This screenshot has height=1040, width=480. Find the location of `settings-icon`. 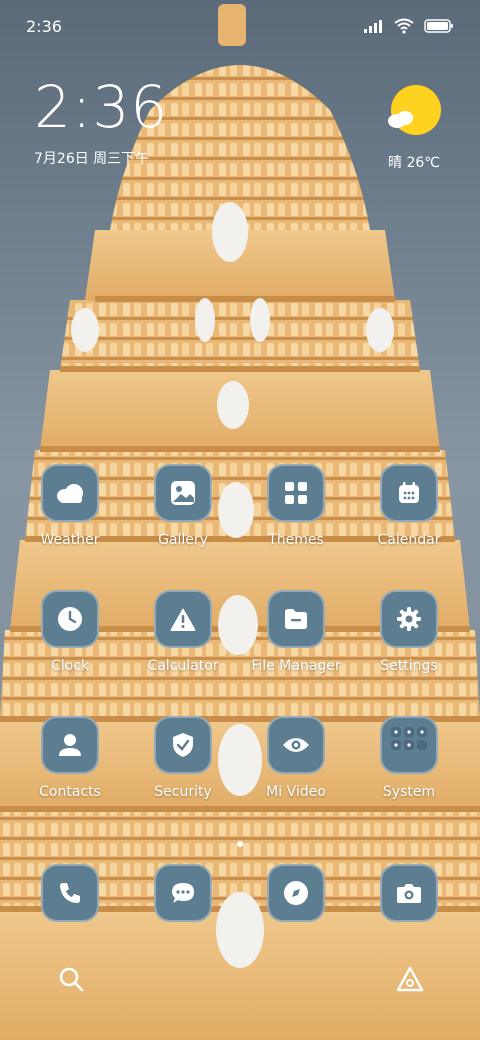

settings-icon is located at coordinates (409, 619).